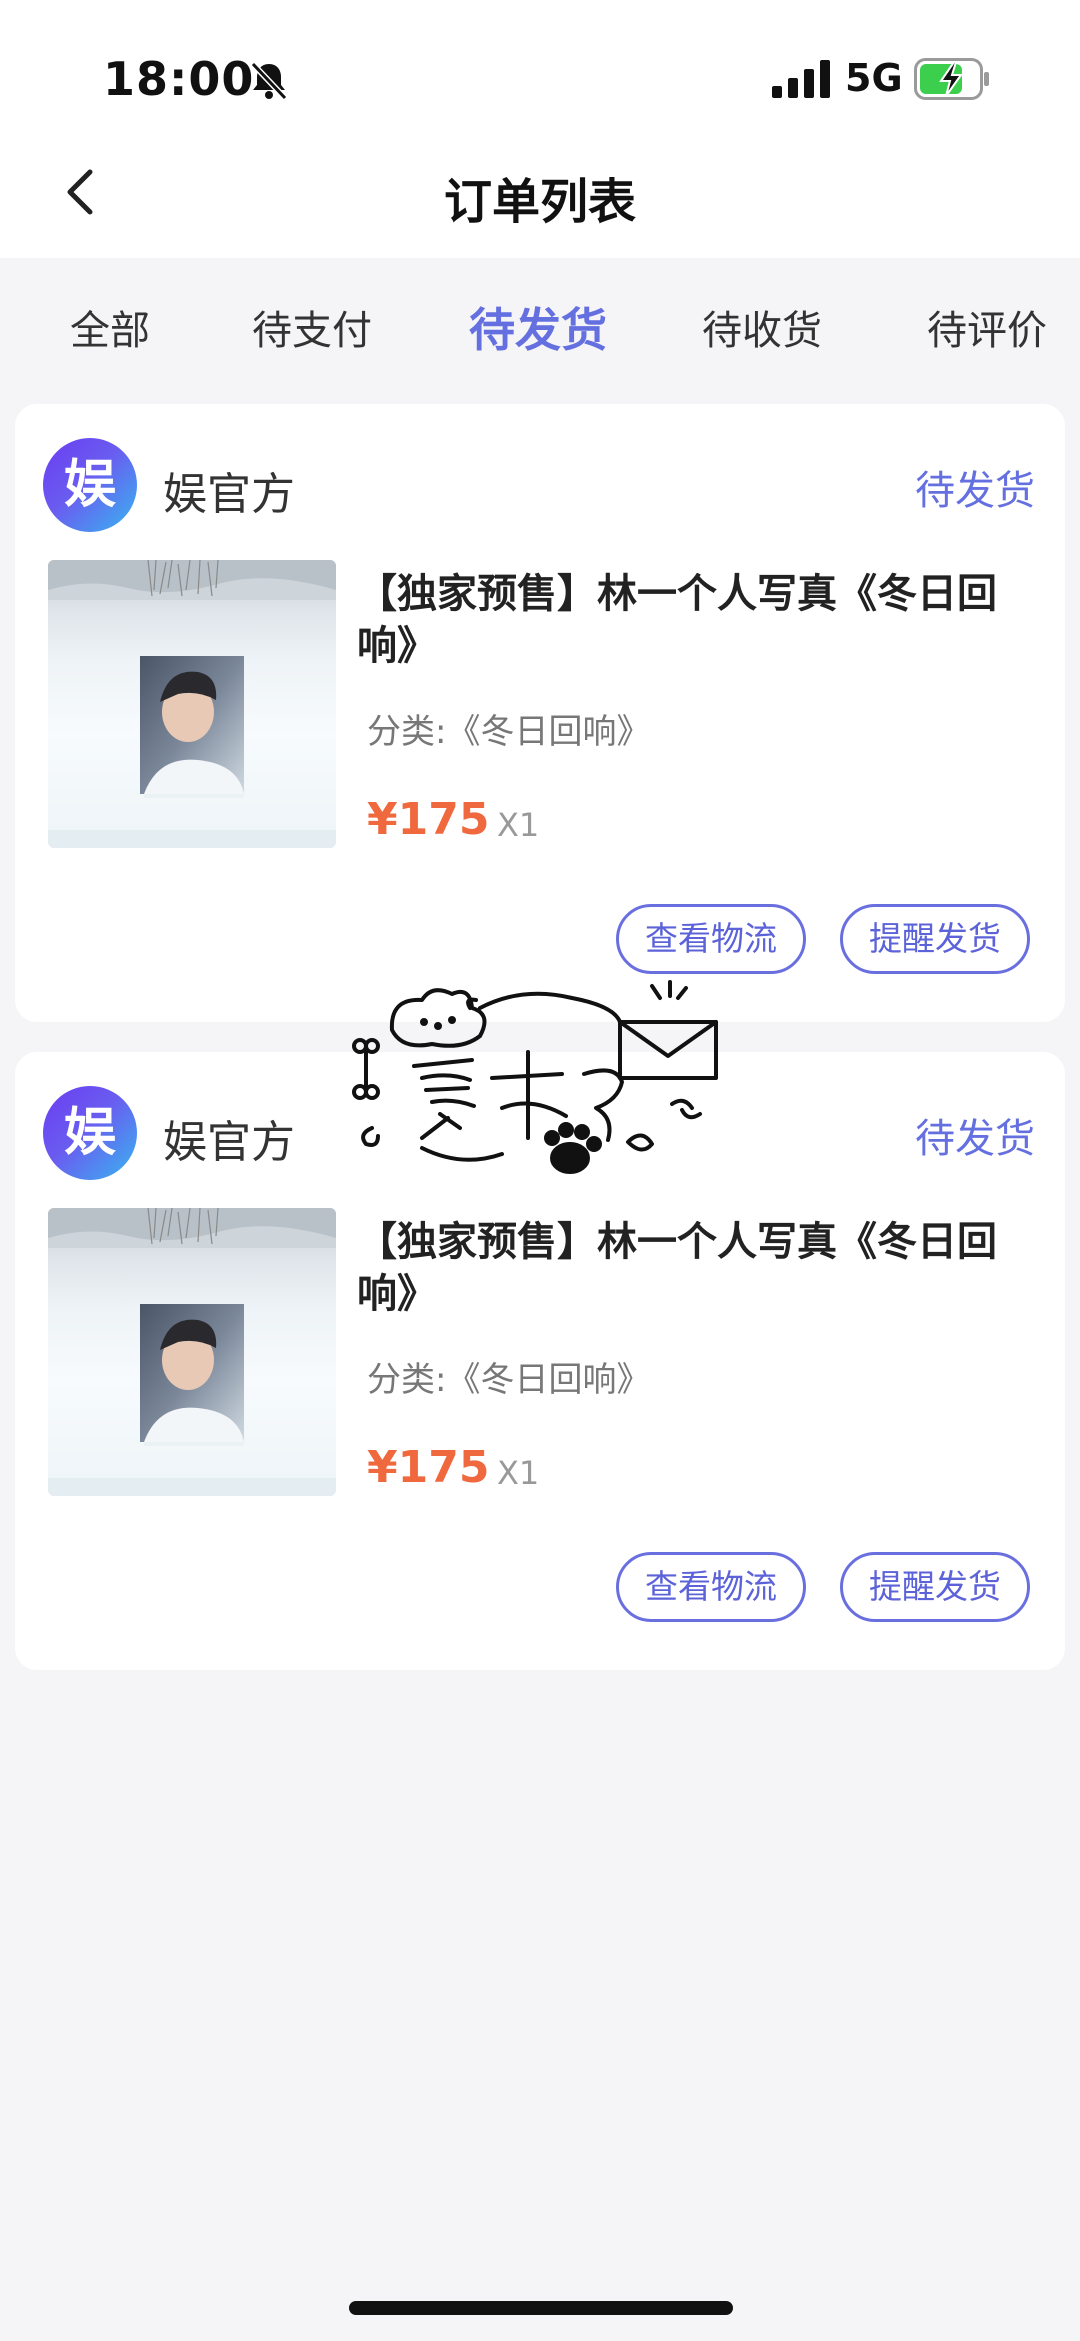 The width and height of the screenshot is (1080, 2341). What do you see at coordinates (539, 202) in the screenshot?
I see `page-title: 订单列表` at bounding box center [539, 202].